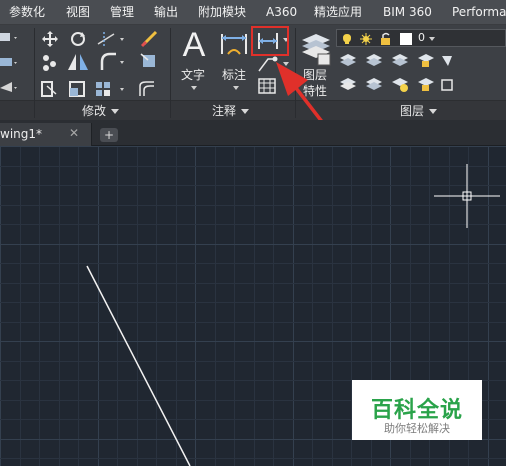 Image resolution: width=506 pixels, height=466 pixels. I want to click on layers-panel-label: 图层, so click(419, 110).